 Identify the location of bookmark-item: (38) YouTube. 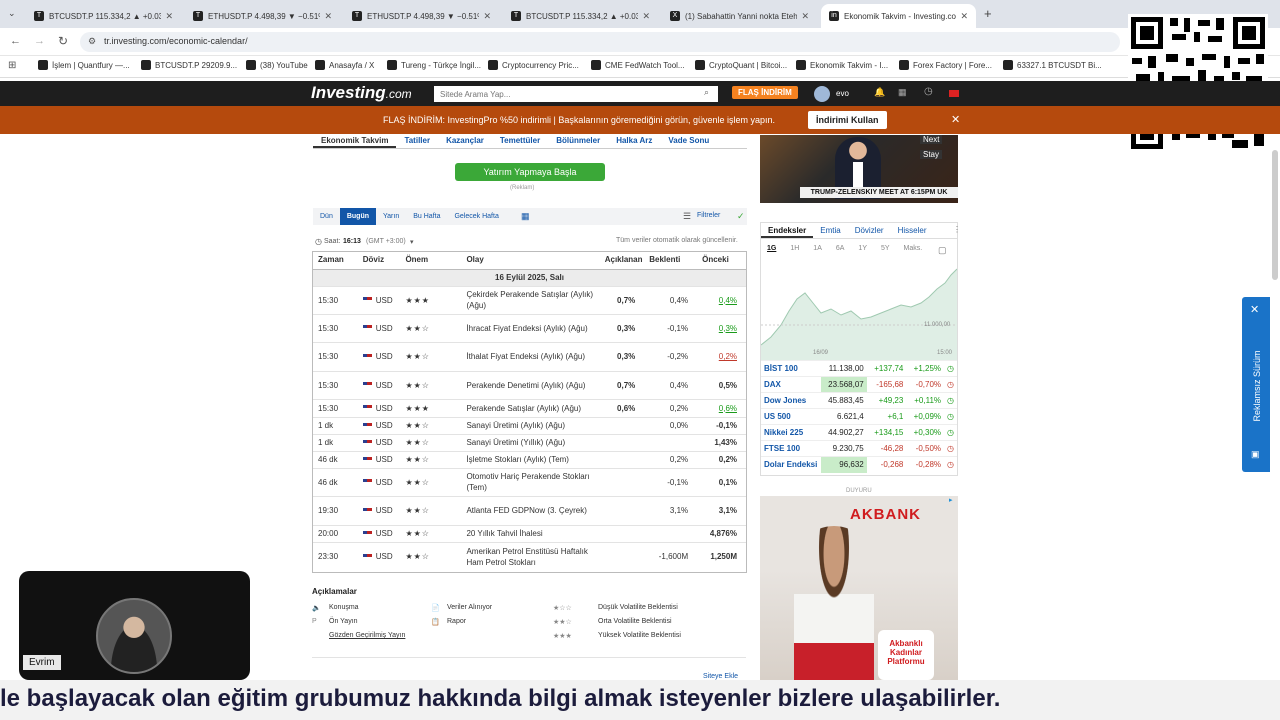
(277, 65).